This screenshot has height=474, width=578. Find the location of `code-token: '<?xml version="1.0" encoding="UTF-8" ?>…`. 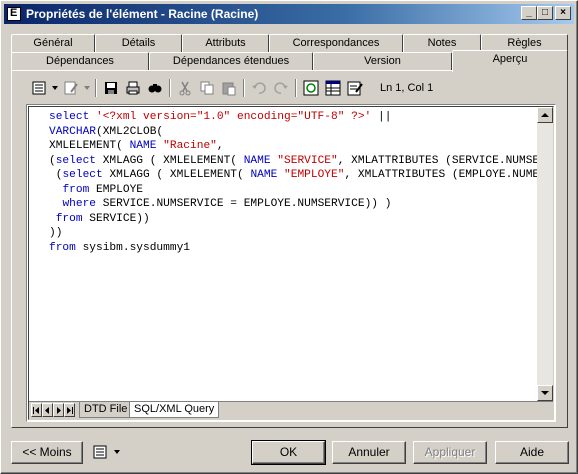

code-token: '<?xml version="1.0" encoding="UTF-8" ?>… is located at coordinates (234, 117).